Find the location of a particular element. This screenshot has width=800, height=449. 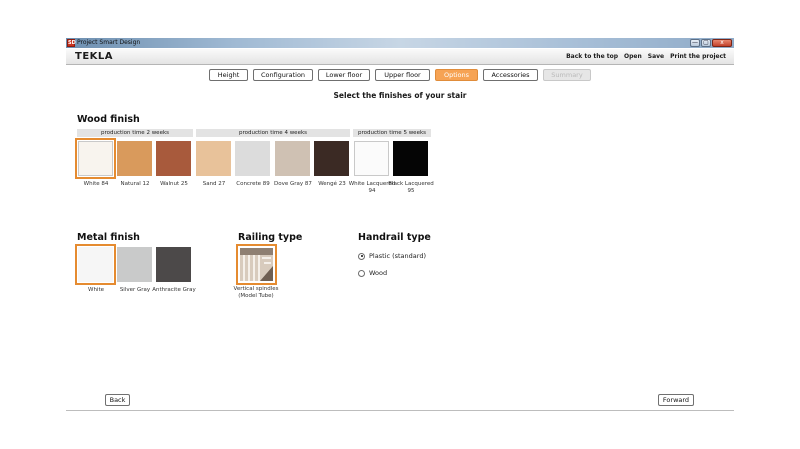

window-controls: — ▢ x is located at coordinates (711, 43).